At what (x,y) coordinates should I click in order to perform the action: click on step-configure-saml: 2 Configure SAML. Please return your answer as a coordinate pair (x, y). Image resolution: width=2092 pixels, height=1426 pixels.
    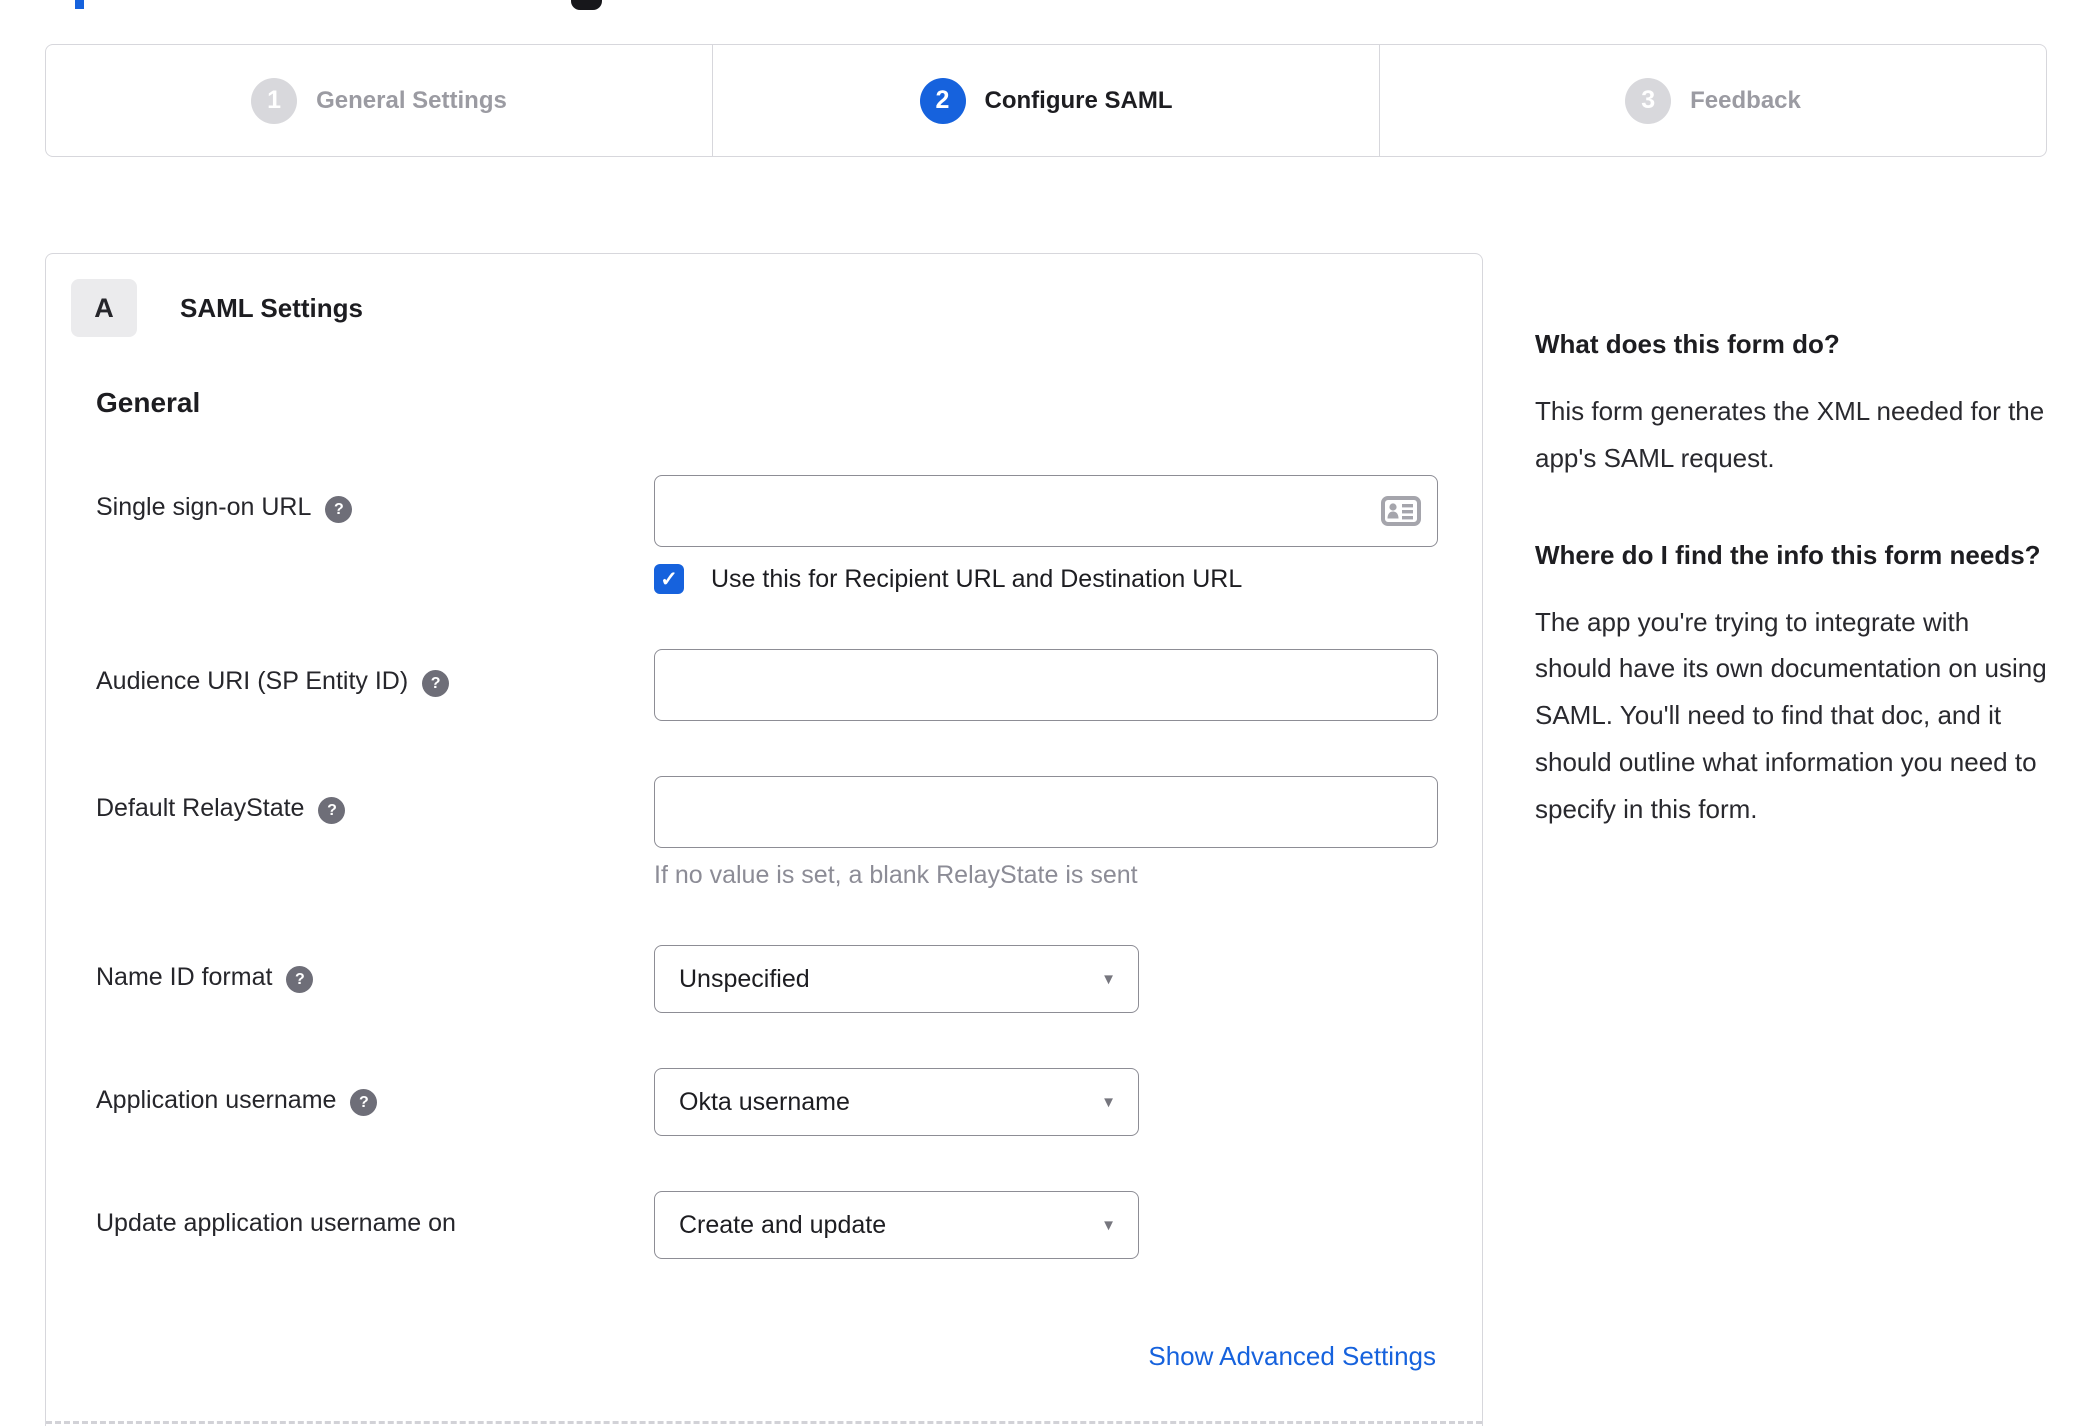
    Looking at the image, I should click on (1045, 100).